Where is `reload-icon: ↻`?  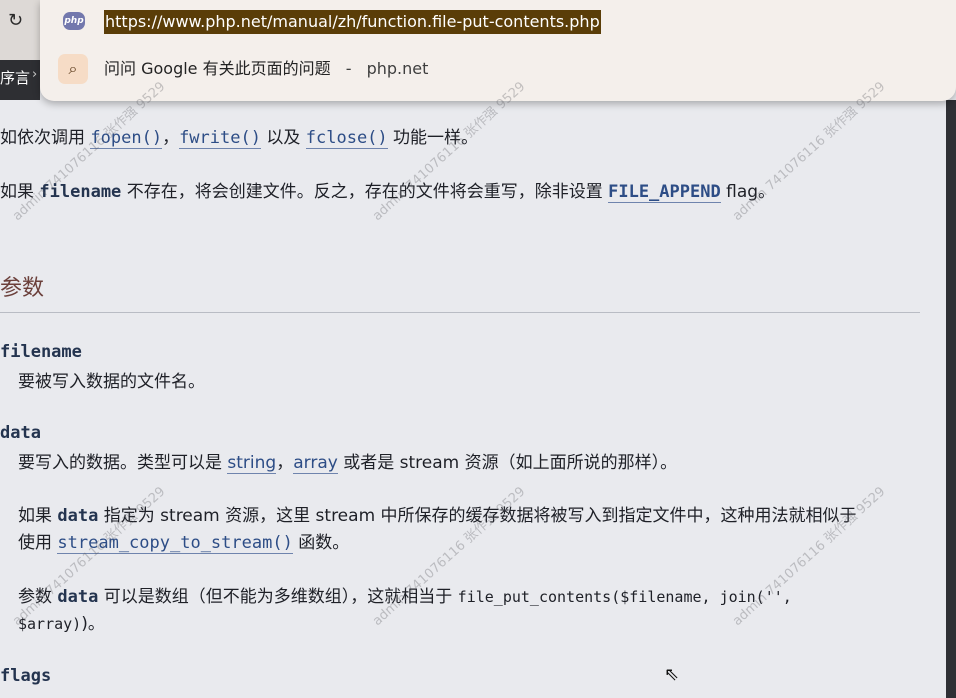 reload-icon: ↻ is located at coordinates (19, 21).